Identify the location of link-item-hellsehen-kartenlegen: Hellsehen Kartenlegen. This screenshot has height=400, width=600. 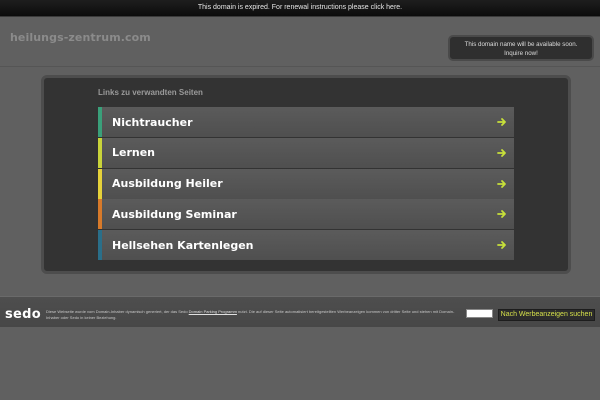
(306, 245).